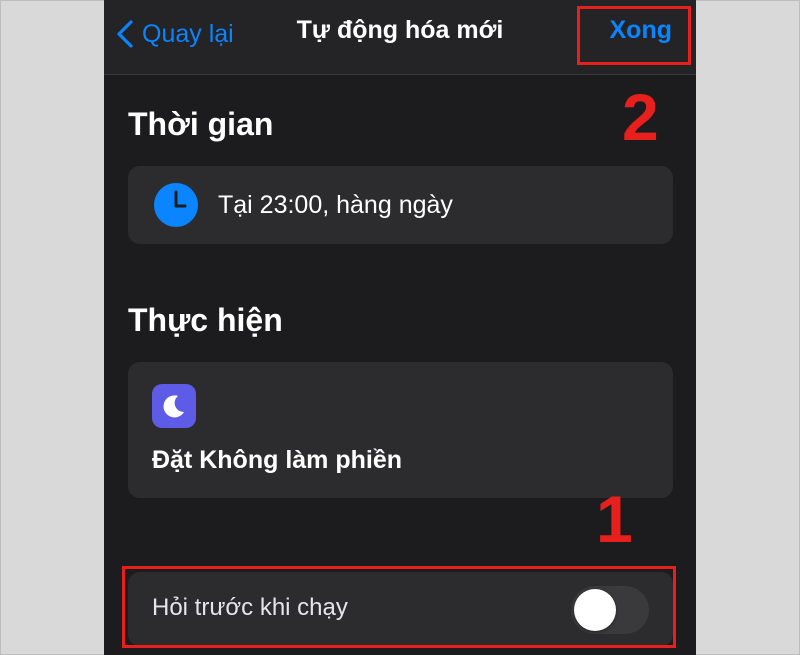 Image resolution: width=800 pixels, height=655 pixels. I want to click on back-button: Quay lại, so click(175, 34).